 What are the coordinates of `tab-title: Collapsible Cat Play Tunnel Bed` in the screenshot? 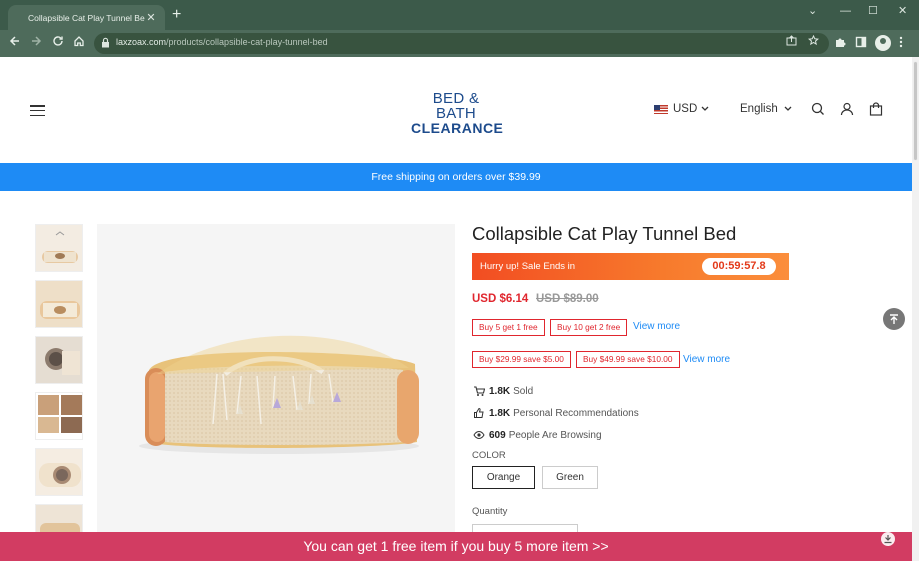 It's located at (86, 17).